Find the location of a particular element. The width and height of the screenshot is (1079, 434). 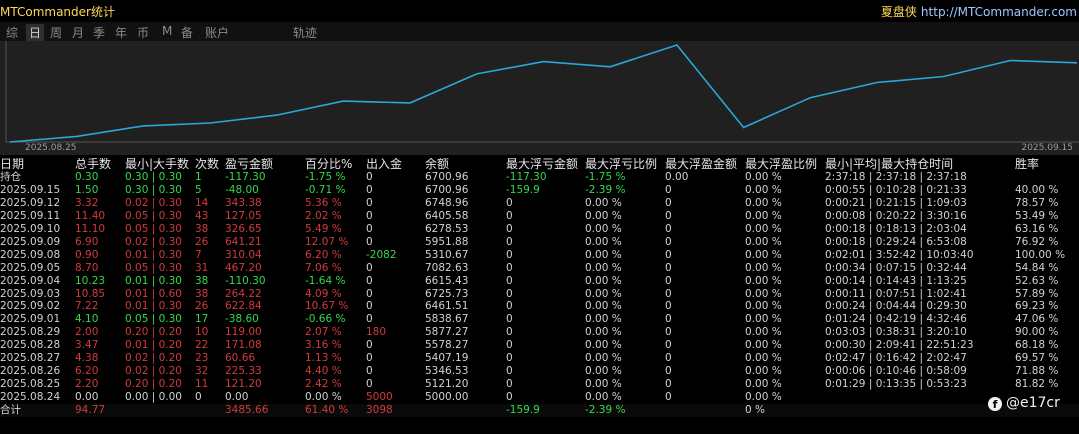

tab-m: M is located at coordinates (167, 31).